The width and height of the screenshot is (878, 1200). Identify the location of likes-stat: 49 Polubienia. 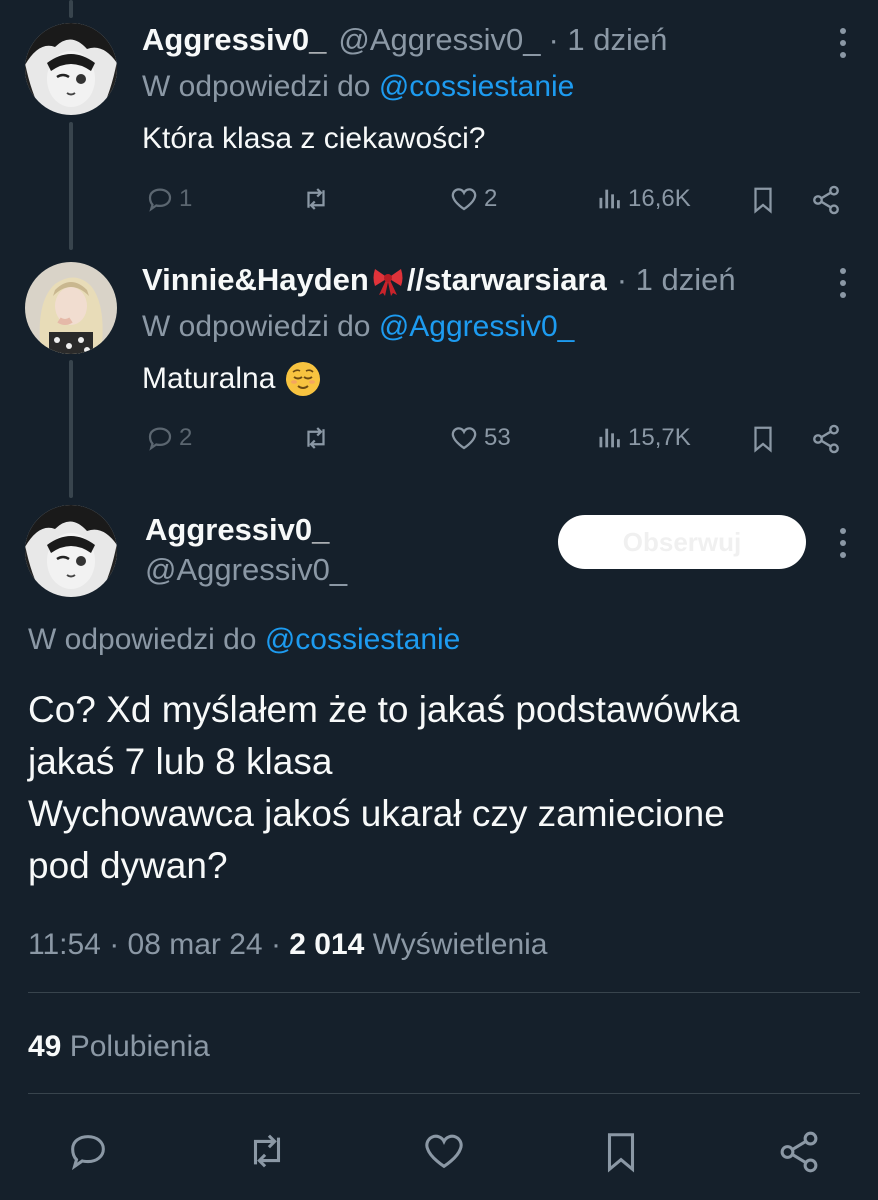
(119, 1047).